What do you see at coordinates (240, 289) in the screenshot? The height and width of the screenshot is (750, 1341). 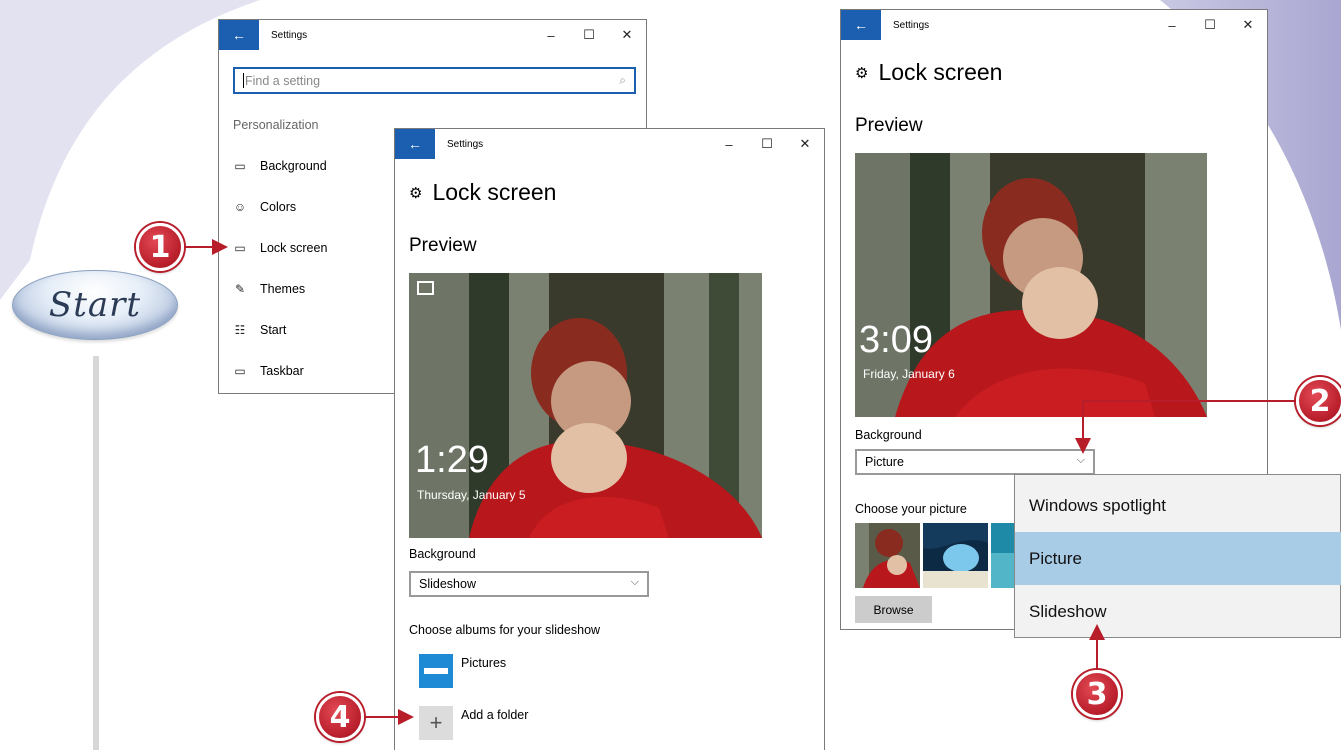 I see `themes-icon: ✎` at bounding box center [240, 289].